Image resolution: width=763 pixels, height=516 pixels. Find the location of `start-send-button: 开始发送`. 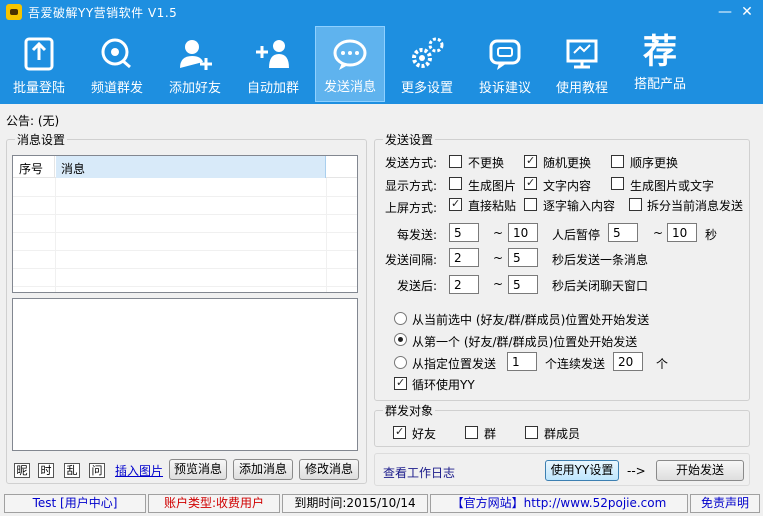

start-send-button: 开始发送 is located at coordinates (700, 470).